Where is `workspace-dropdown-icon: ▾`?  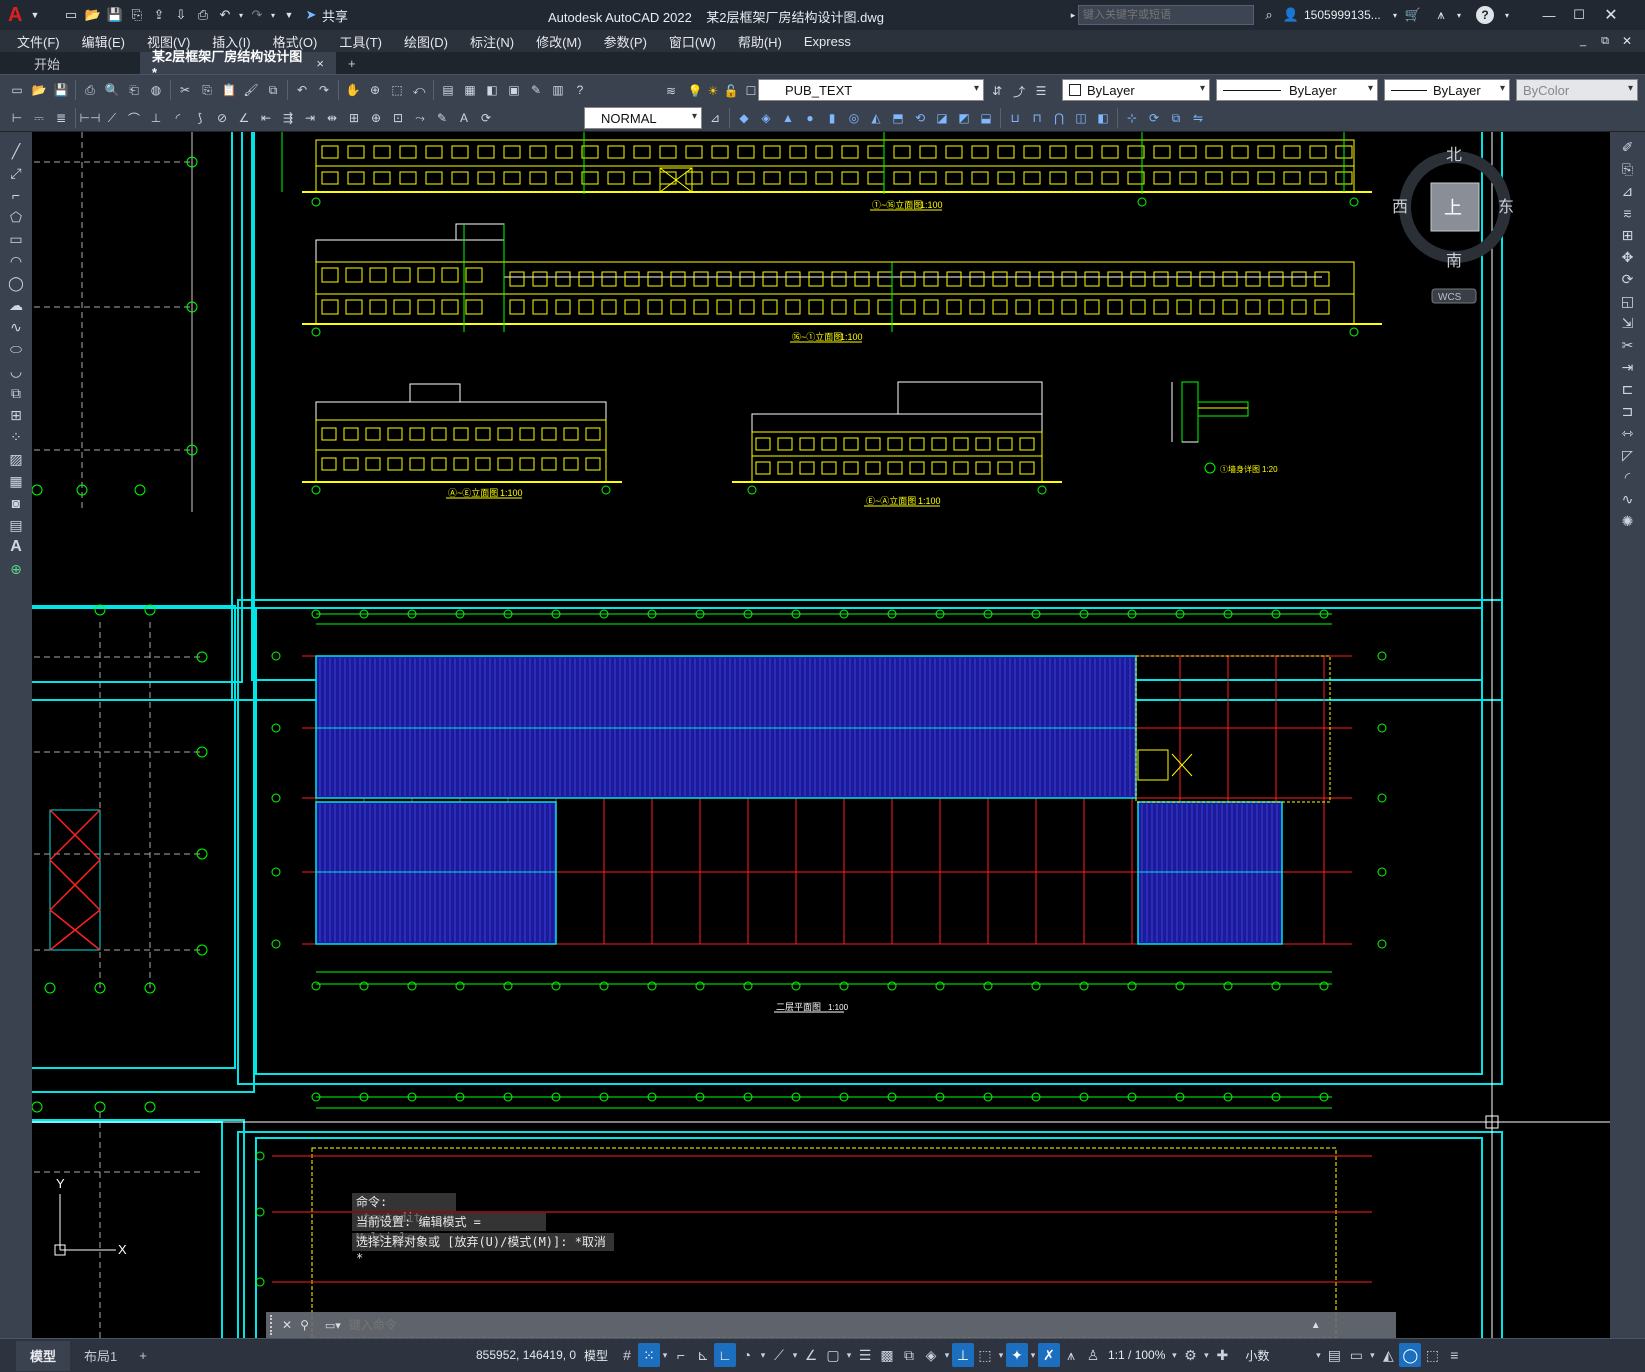
workspace-dropdown-icon: ▾ is located at coordinates (1206, 1355).